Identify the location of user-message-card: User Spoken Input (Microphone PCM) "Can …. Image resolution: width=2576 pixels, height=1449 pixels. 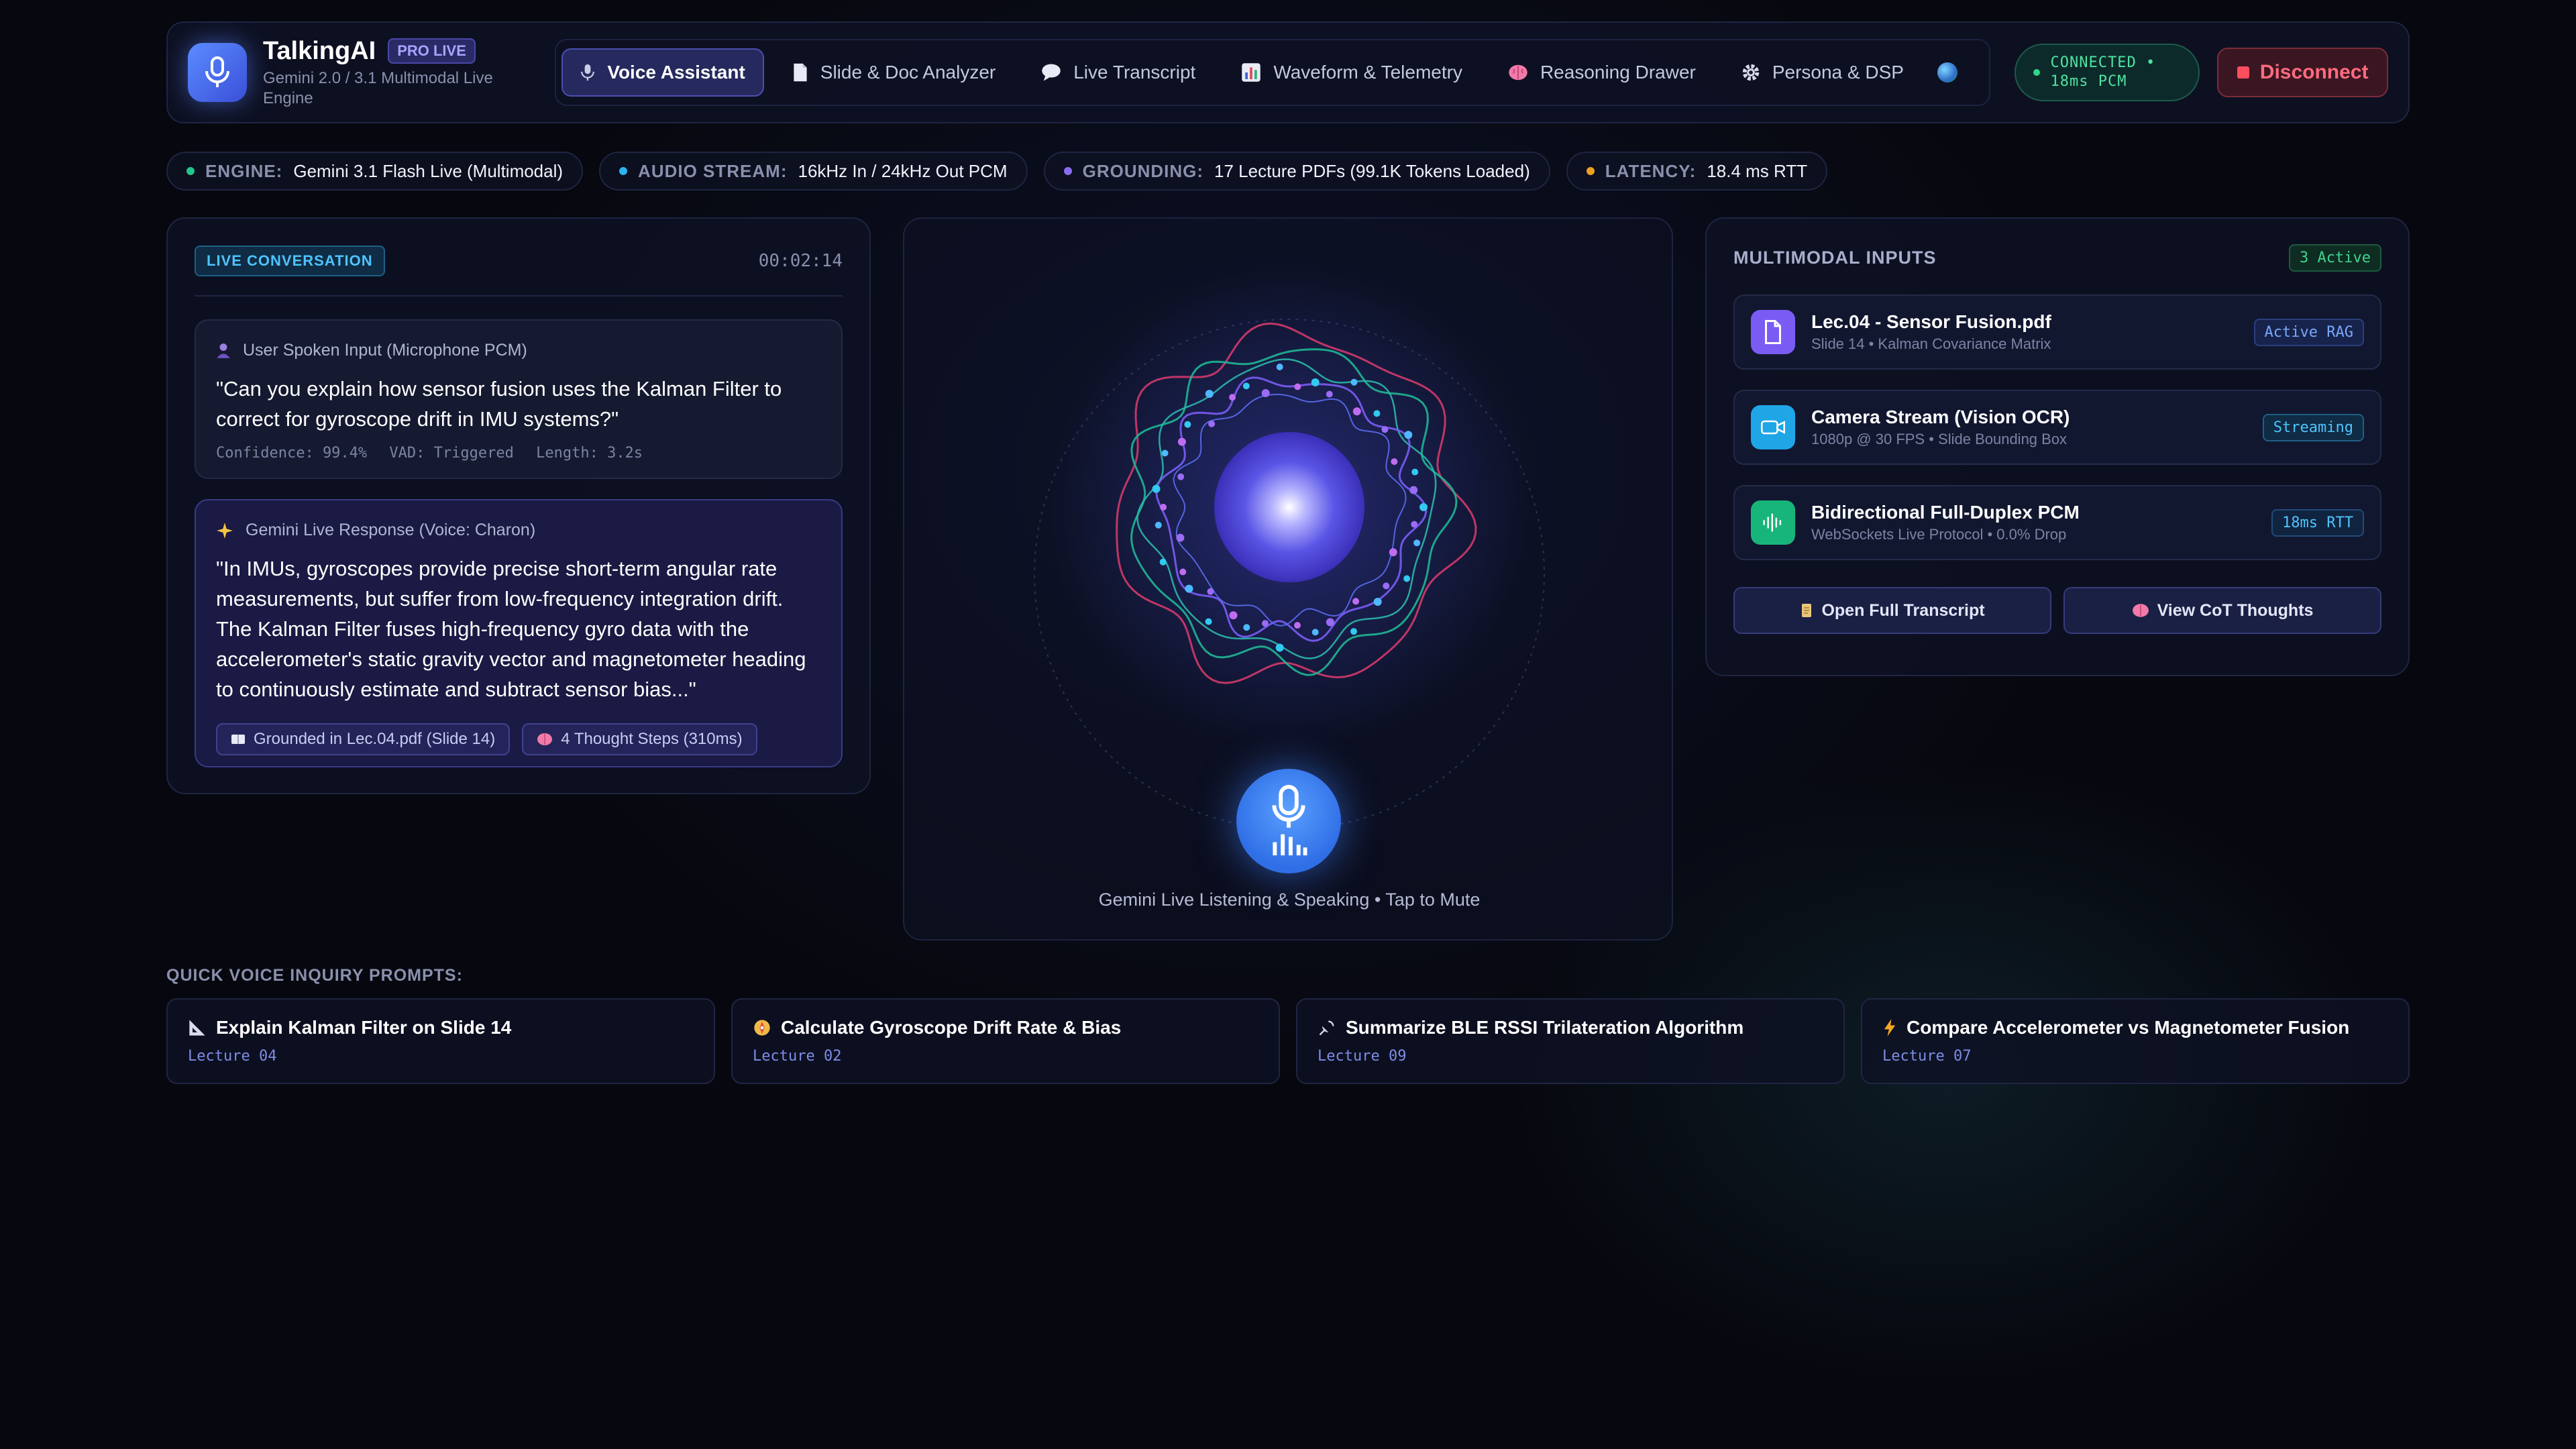
(519, 399).